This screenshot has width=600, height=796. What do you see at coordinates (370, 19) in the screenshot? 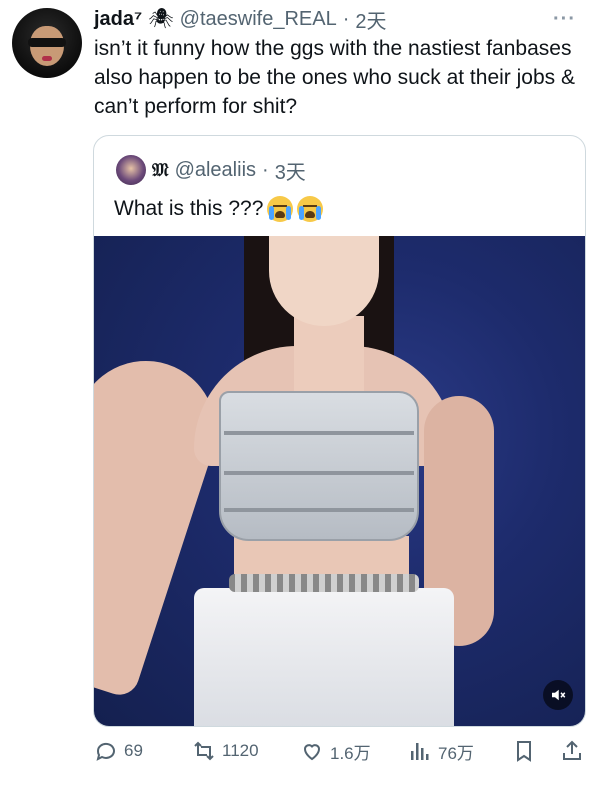
I see `tweet-time: 2天` at bounding box center [370, 19].